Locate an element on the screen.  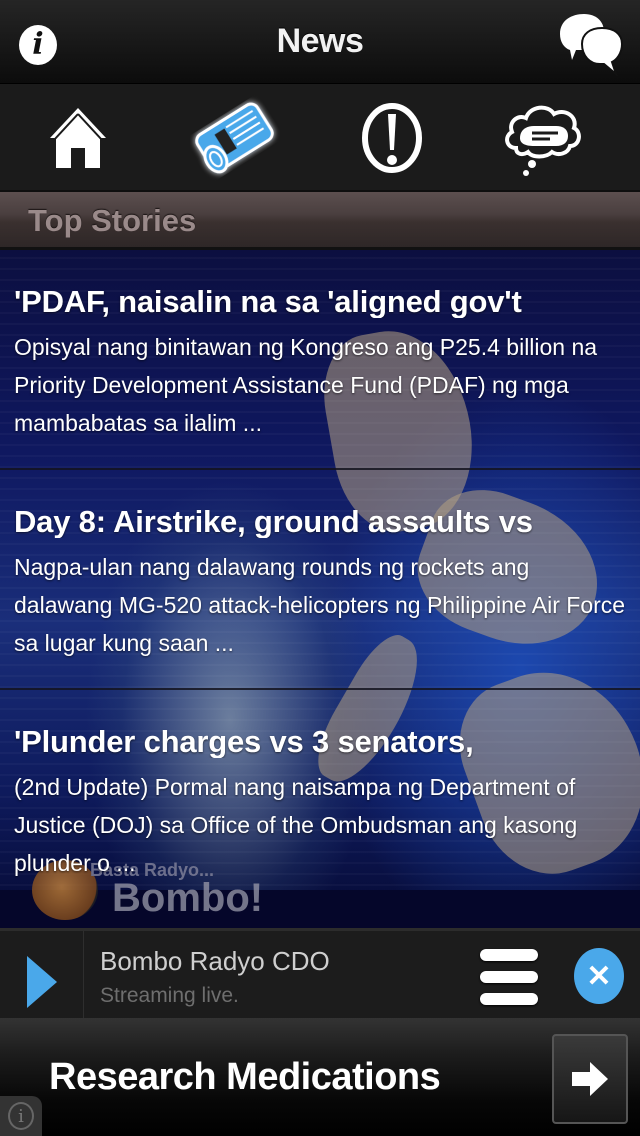
close-player-button: ✕ is located at coordinates (599, 976).